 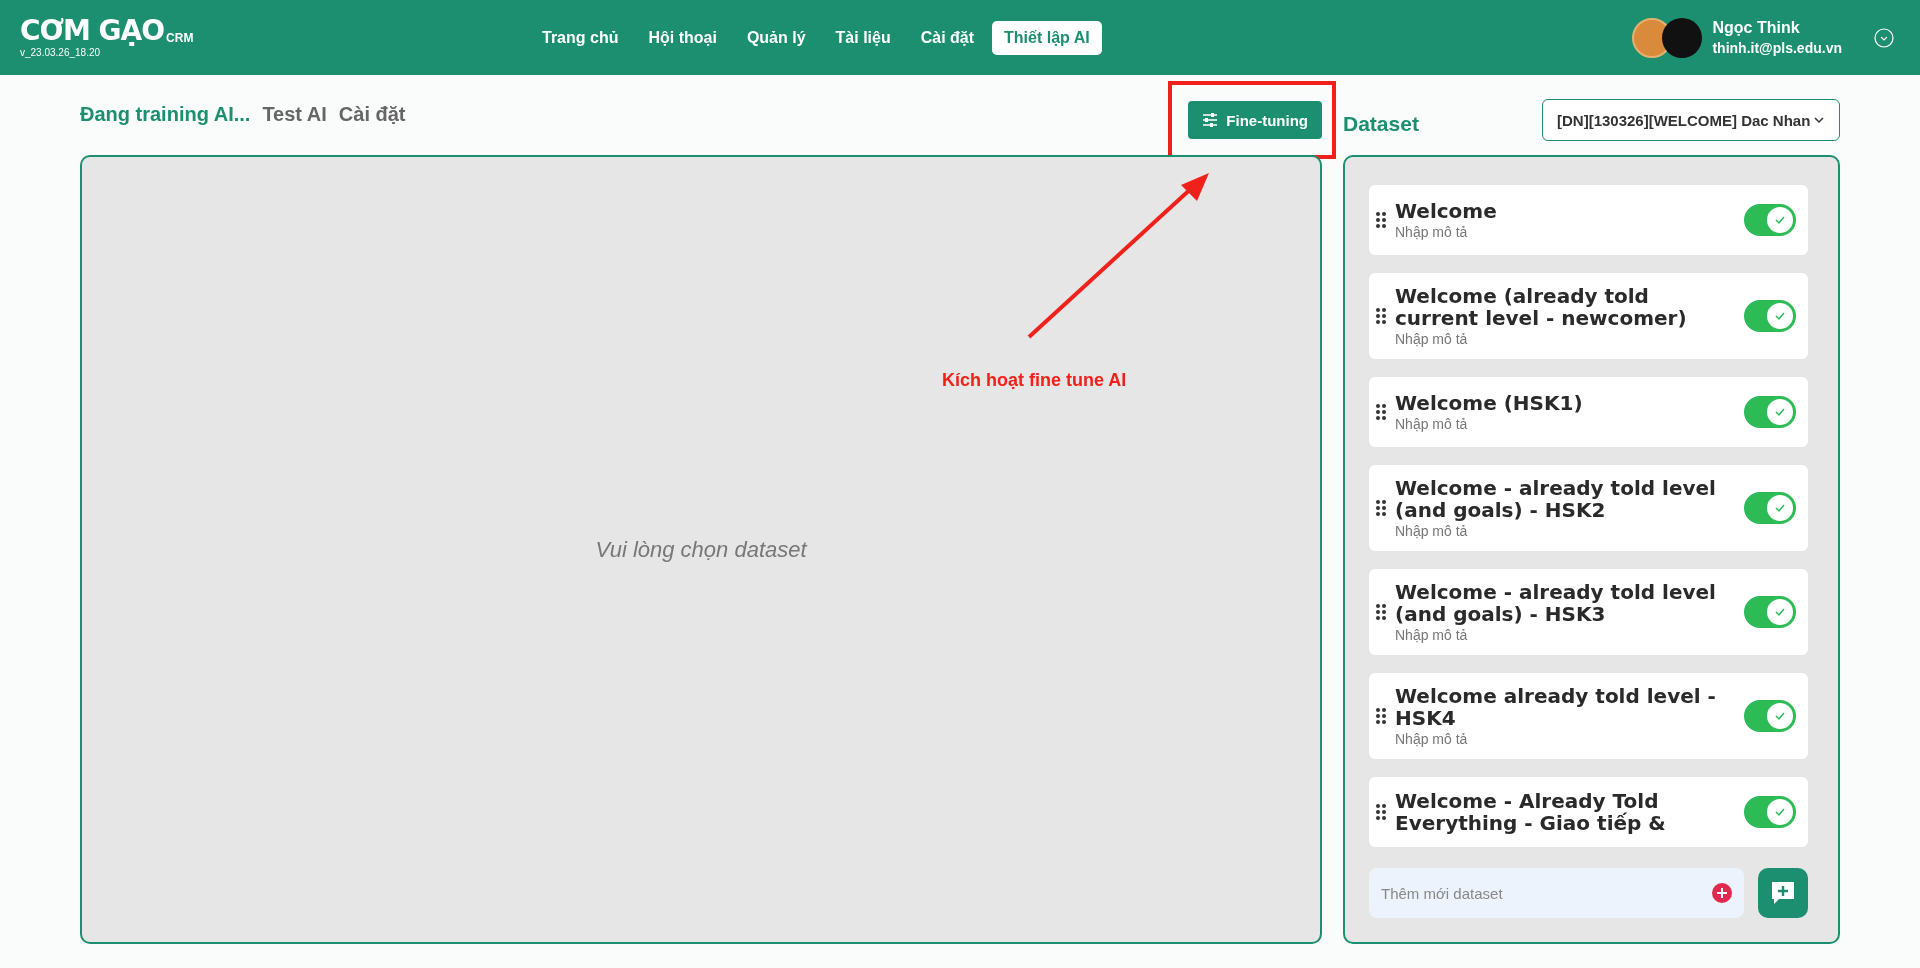 What do you see at coordinates (1691, 120) in the screenshot?
I see `dataset-select: [DN][130326][WELCOME] Dac Nhan` at bounding box center [1691, 120].